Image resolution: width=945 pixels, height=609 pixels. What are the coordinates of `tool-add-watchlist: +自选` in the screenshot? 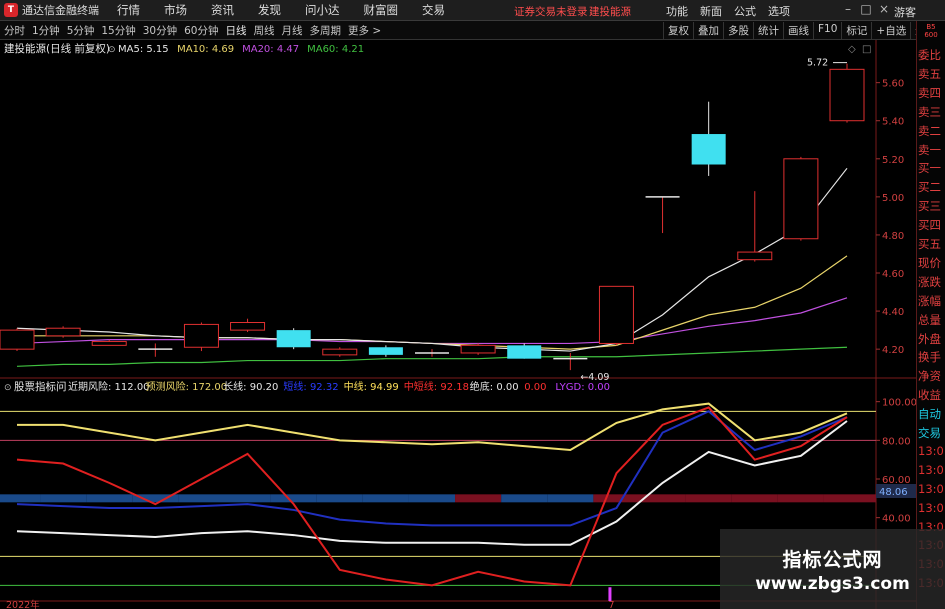 It's located at (890, 30).